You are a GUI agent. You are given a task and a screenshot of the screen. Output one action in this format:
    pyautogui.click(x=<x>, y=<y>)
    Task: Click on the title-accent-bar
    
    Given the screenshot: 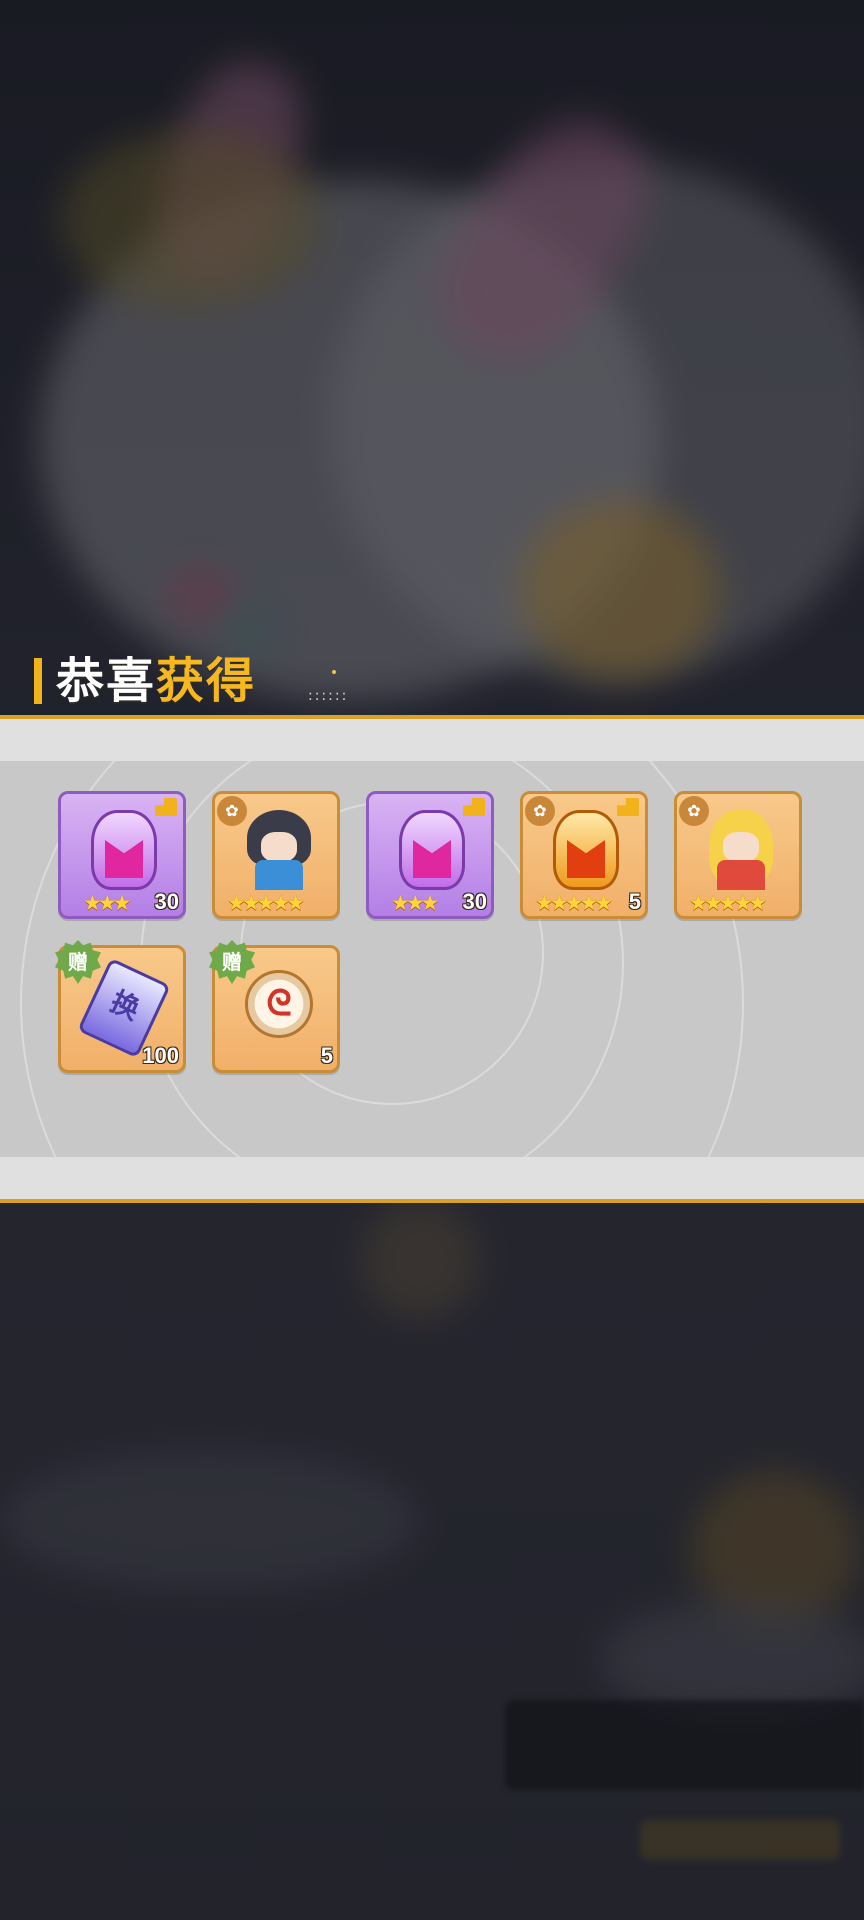 What is the action you would take?
    pyautogui.click(x=38, y=681)
    